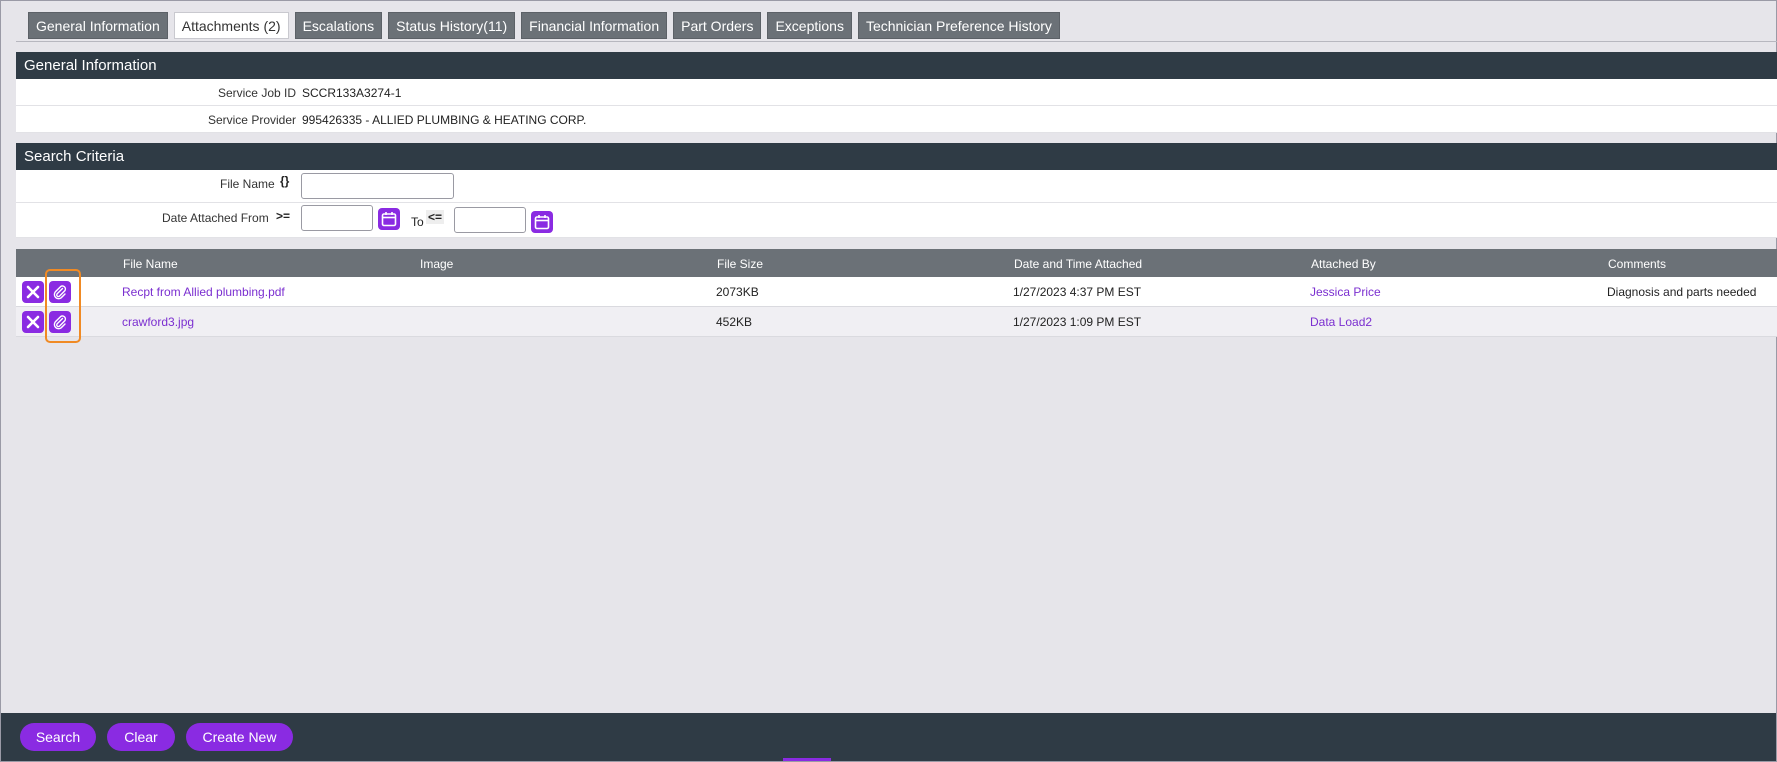 Image resolution: width=1777 pixels, height=762 pixels. Describe the element at coordinates (337, 218) in the screenshot. I see `date-from-input` at that location.